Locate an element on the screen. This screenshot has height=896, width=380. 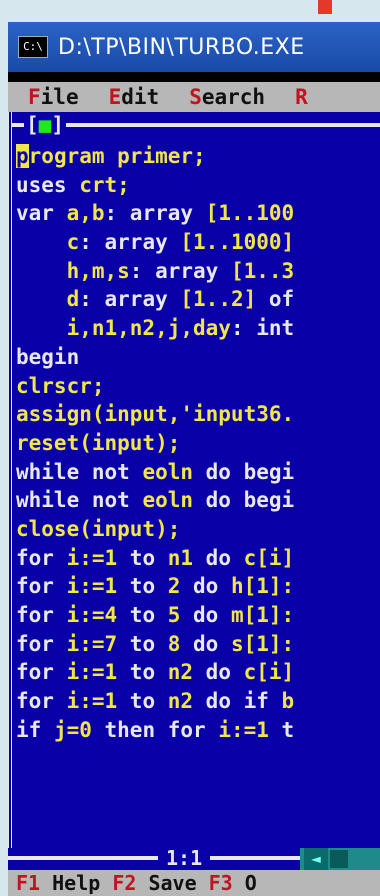
code-identifier: d is located at coordinates (73, 299).